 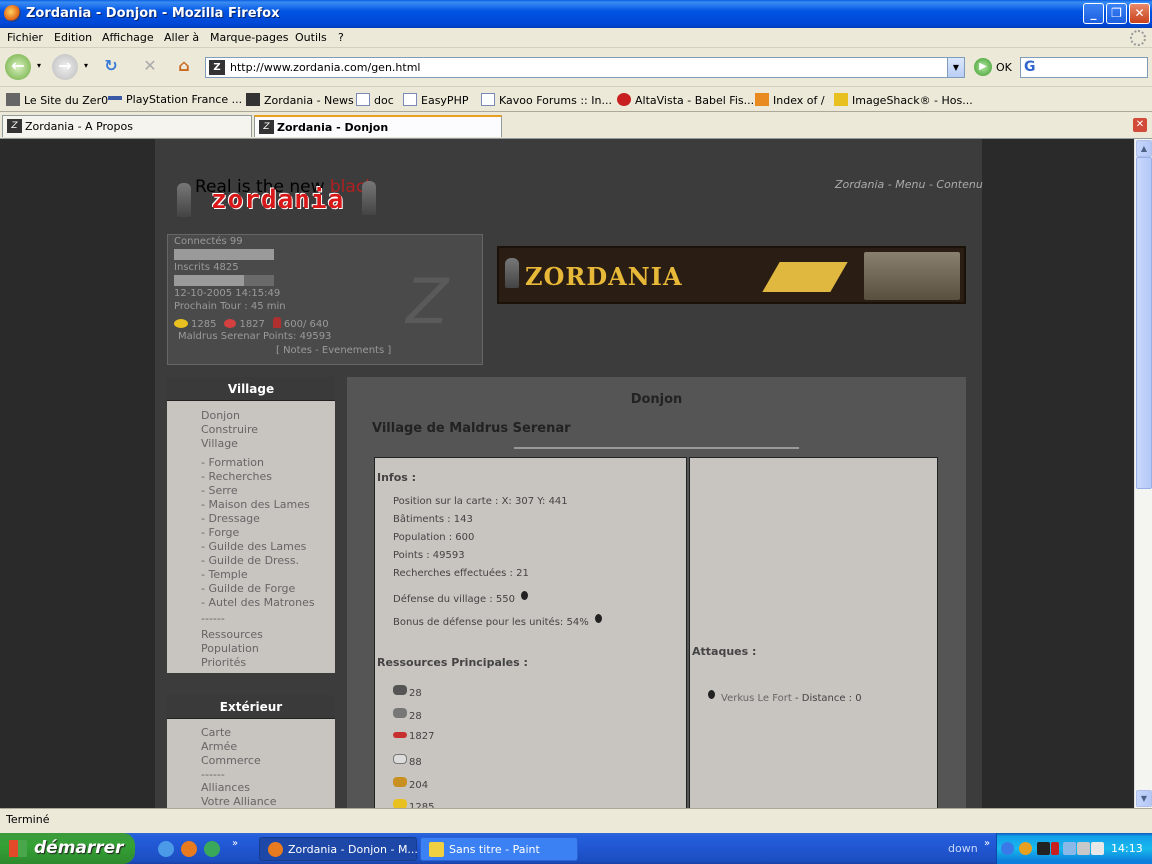 I want to click on scroll-up-icon: ▲, so click(x=1144, y=148).